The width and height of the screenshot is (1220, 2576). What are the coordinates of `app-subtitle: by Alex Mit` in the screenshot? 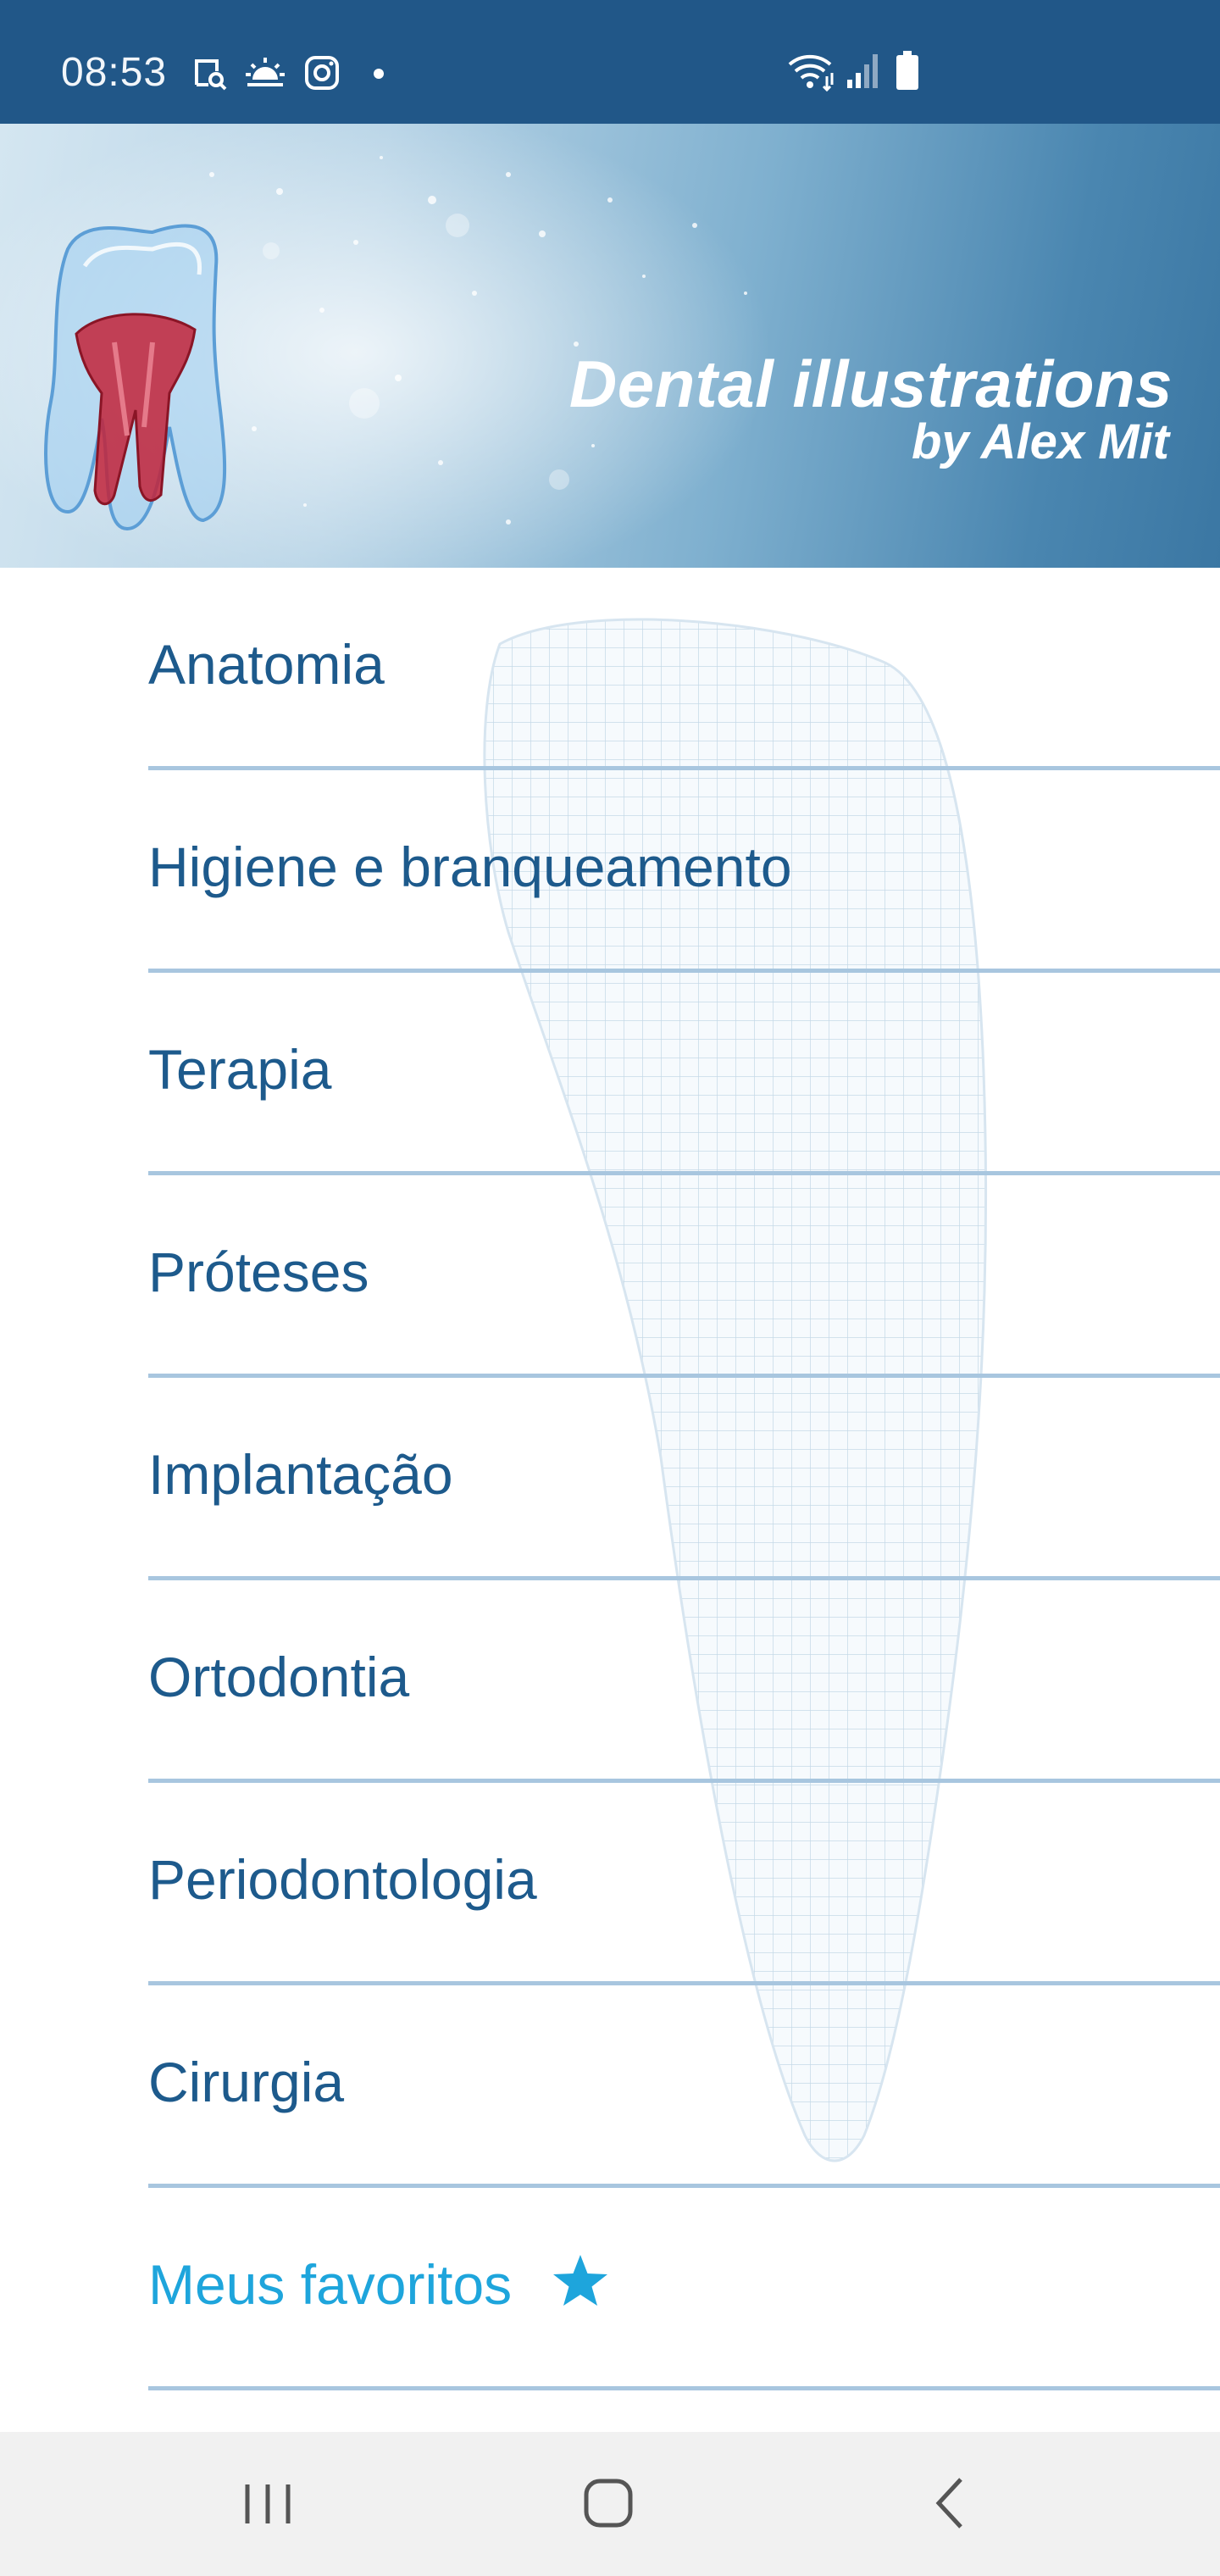 It's located at (1040, 441).